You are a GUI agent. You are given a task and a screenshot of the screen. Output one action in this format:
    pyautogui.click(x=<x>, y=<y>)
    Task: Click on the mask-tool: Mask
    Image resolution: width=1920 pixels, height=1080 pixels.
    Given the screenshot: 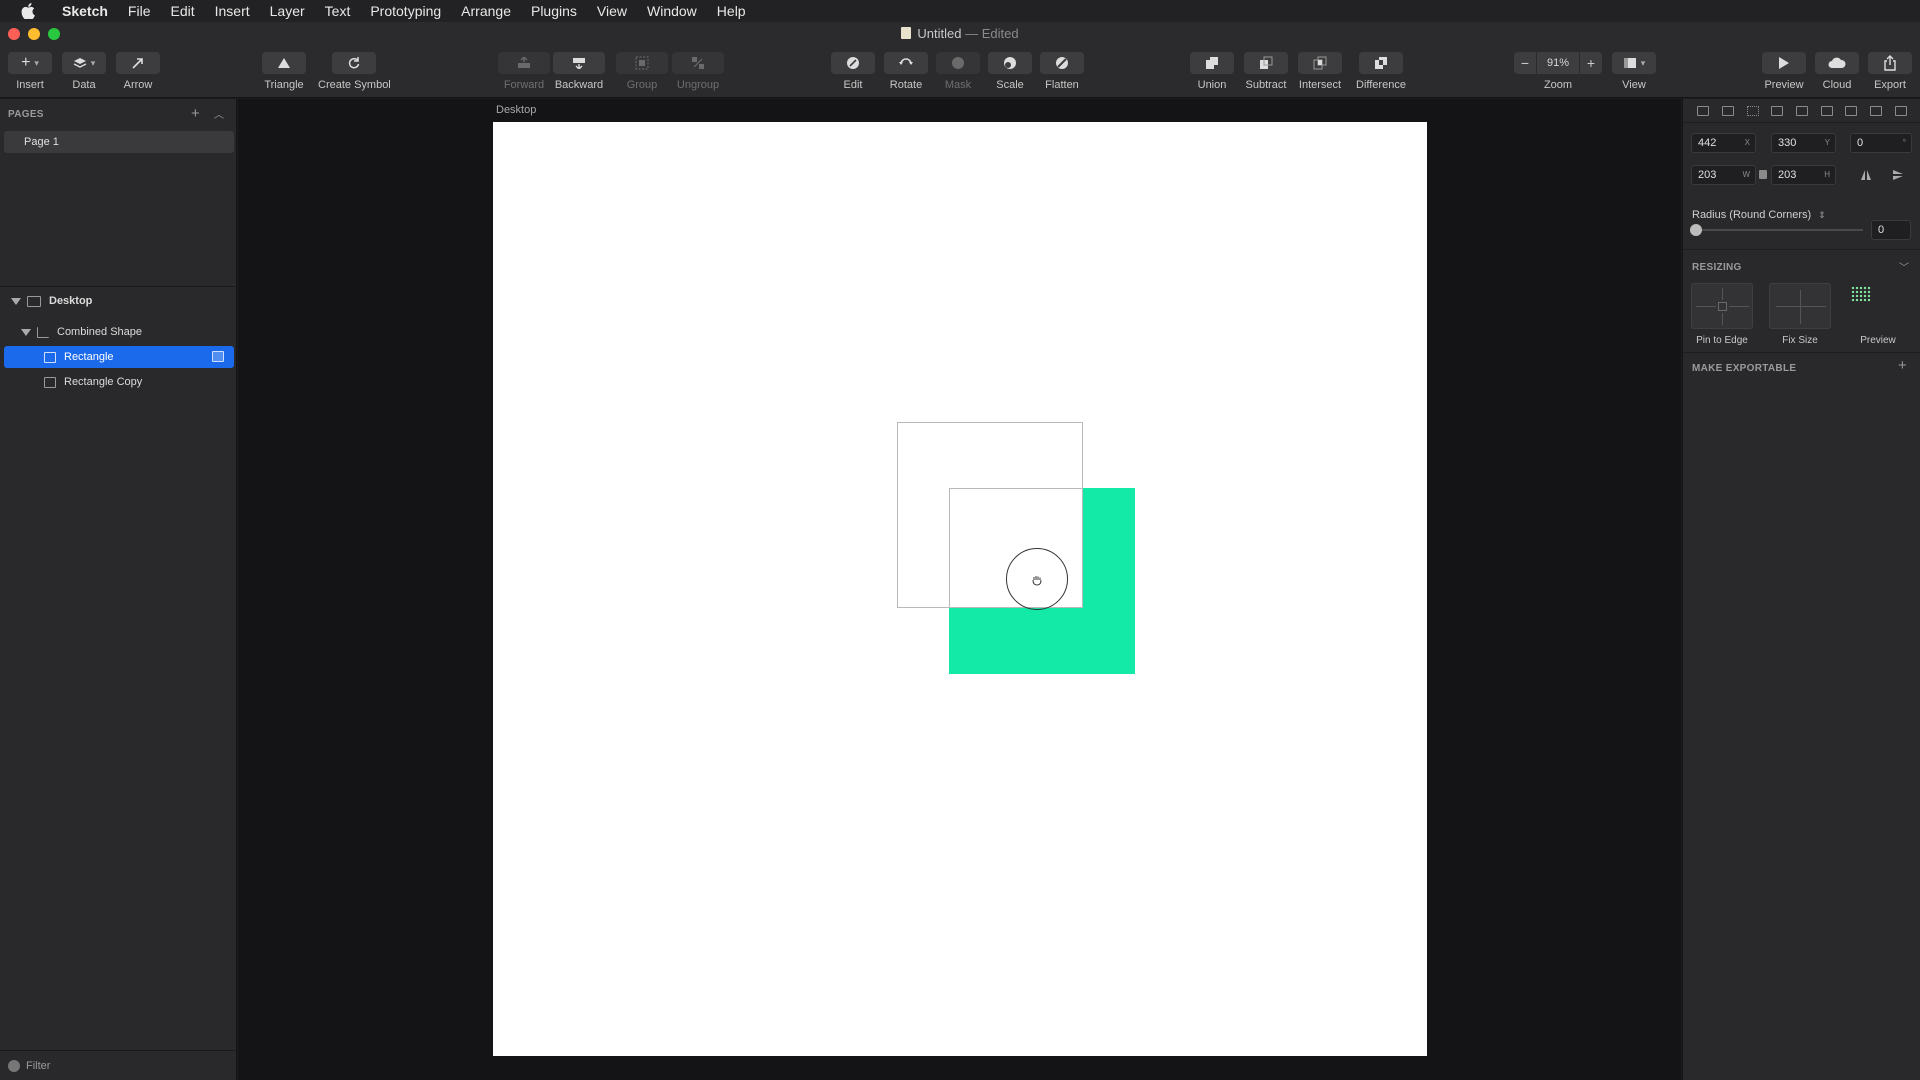 What is the action you would take?
    pyautogui.click(x=958, y=71)
    